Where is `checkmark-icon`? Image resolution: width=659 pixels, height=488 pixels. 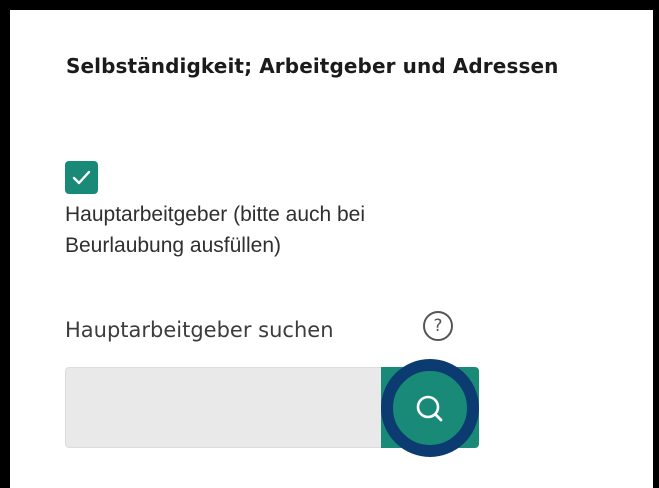 checkmark-icon is located at coordinates (81, 177).